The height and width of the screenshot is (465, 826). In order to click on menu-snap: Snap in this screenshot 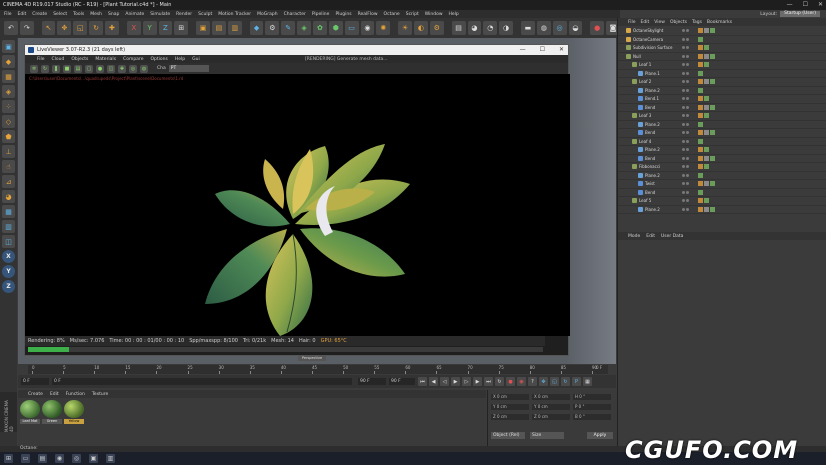, I will do `click(113, 14)`.